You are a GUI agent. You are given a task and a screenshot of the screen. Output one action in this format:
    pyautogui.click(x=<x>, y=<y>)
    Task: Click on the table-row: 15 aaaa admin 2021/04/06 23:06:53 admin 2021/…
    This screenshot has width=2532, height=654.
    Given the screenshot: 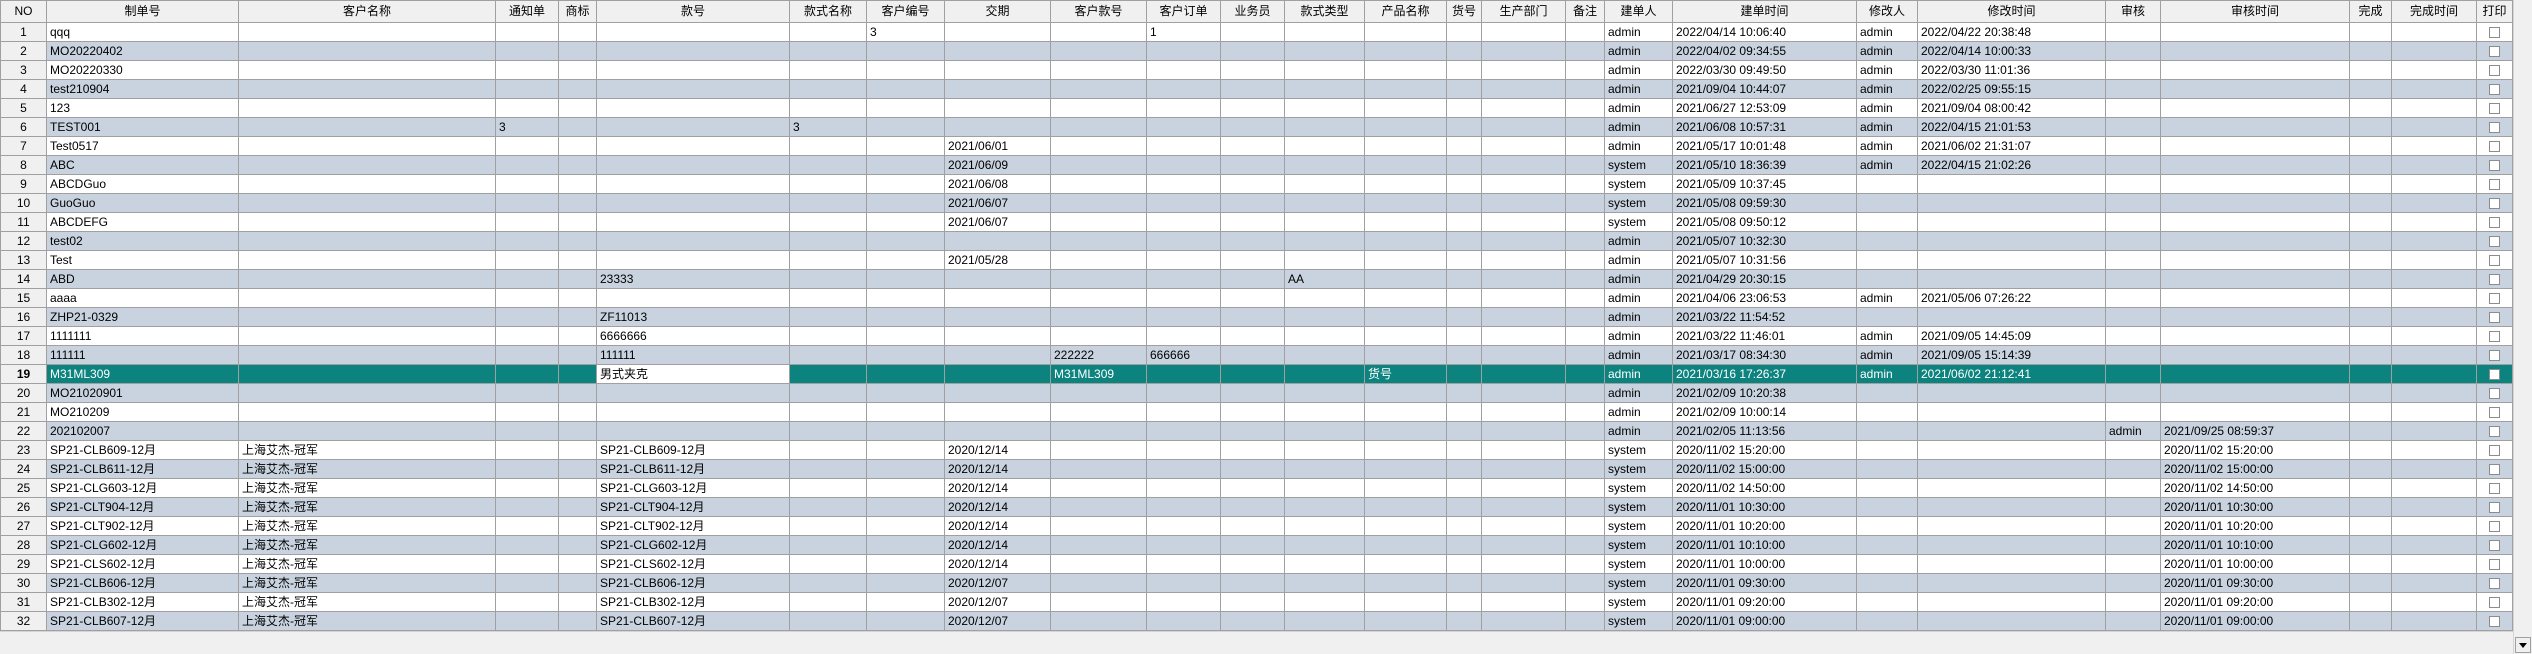 What is the action you would take?
    pyautogui.click(x=1256, y=298)
    